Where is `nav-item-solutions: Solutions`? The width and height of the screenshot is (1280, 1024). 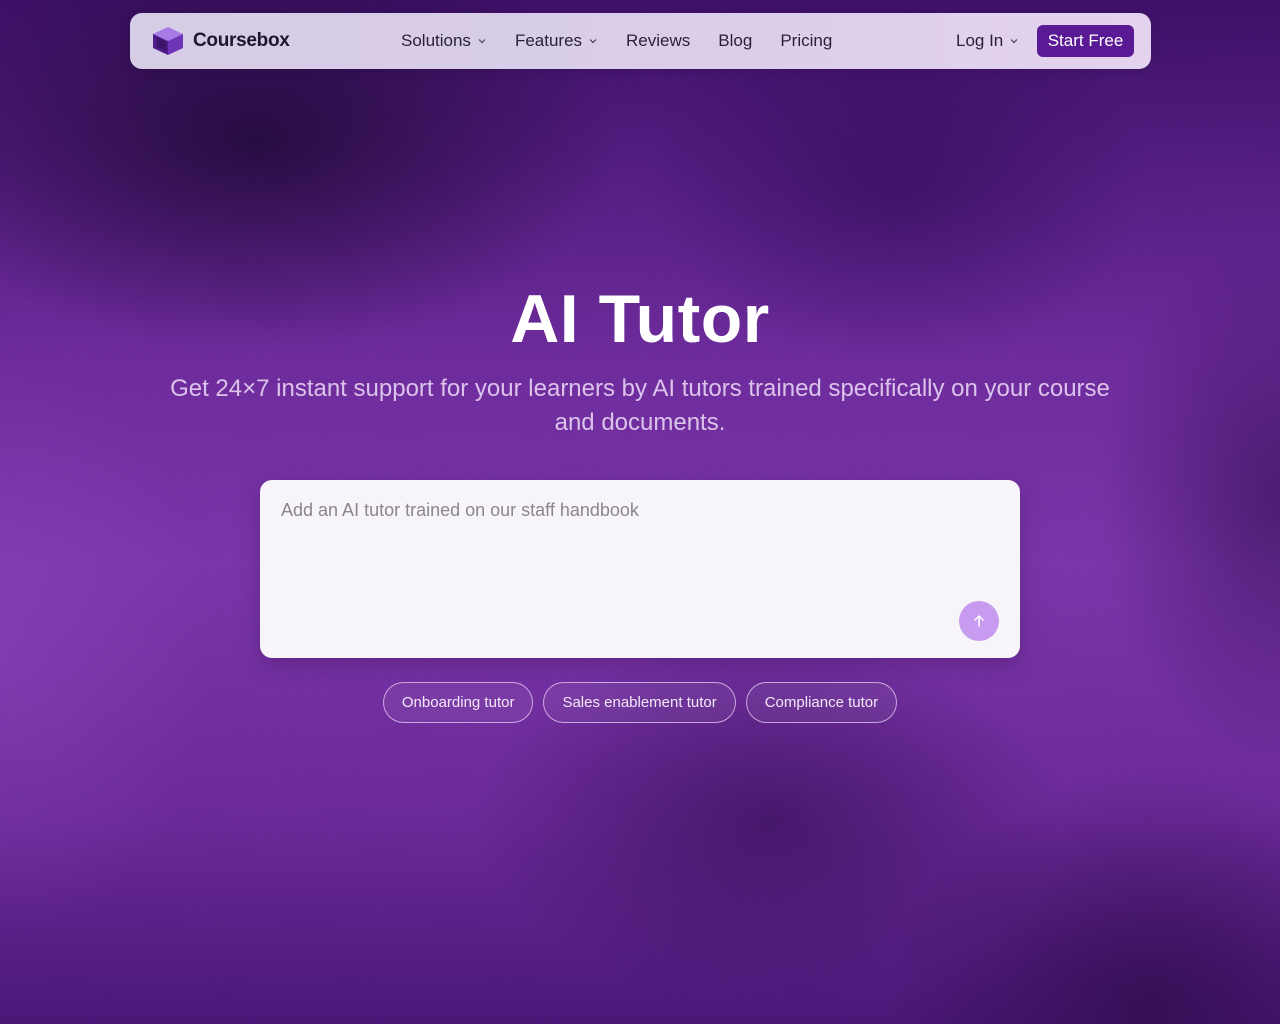 nav-item-solutions: Solutions is located at coordinates (444, 41).